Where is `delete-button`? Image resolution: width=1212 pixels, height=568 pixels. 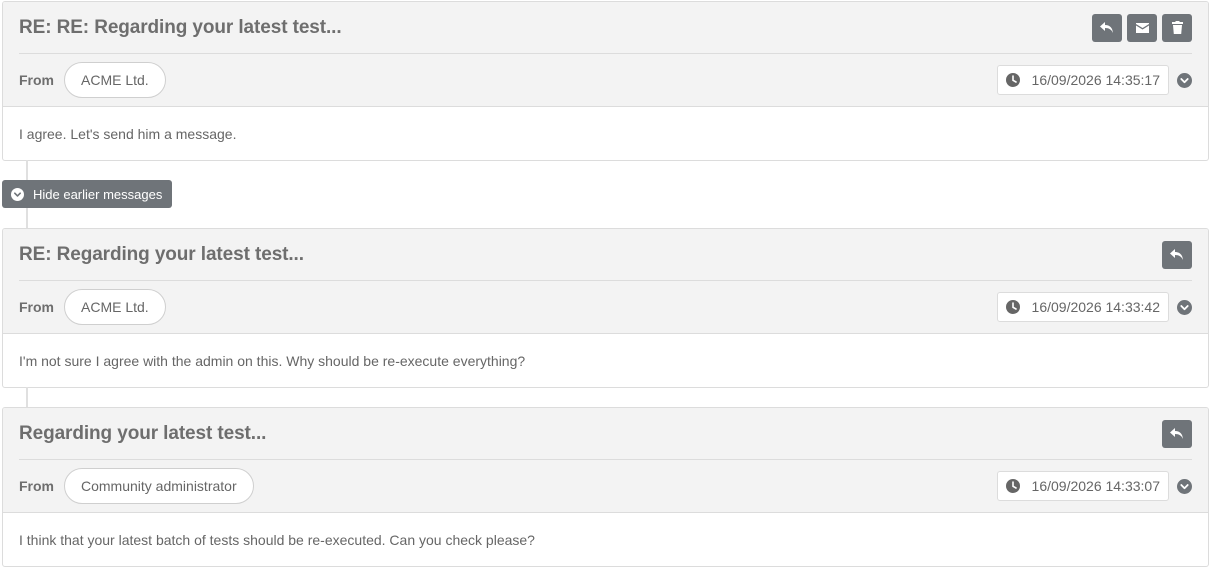
delete-button is located at coordinates (1177, 27).